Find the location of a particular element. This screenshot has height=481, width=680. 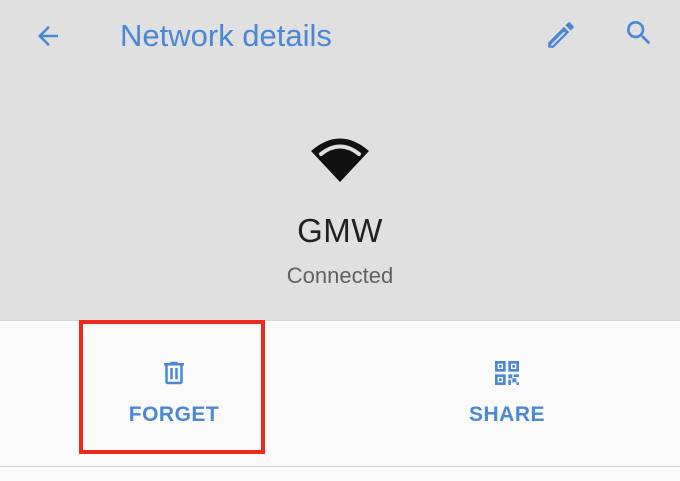

forget-label: FORGET is located at coordinates (174, 414).